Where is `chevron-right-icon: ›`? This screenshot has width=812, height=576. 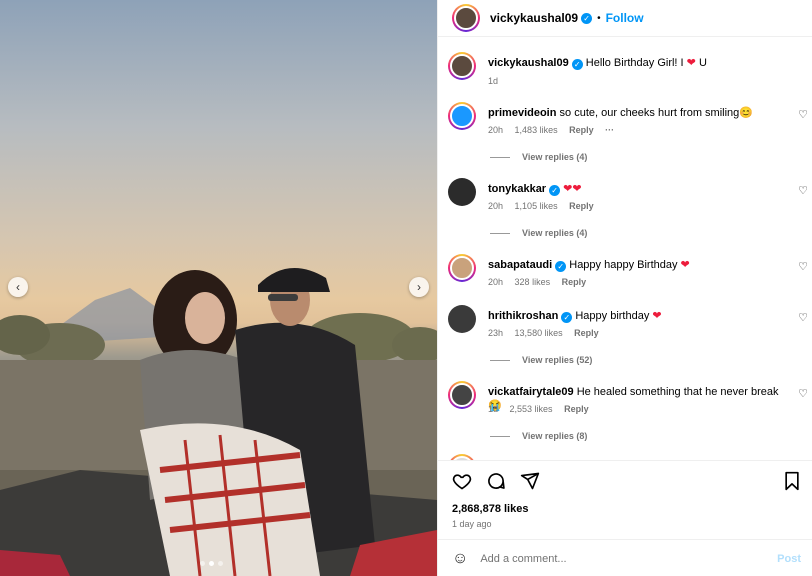
chevron-right-icon: › is located at coordinates (419, 287).